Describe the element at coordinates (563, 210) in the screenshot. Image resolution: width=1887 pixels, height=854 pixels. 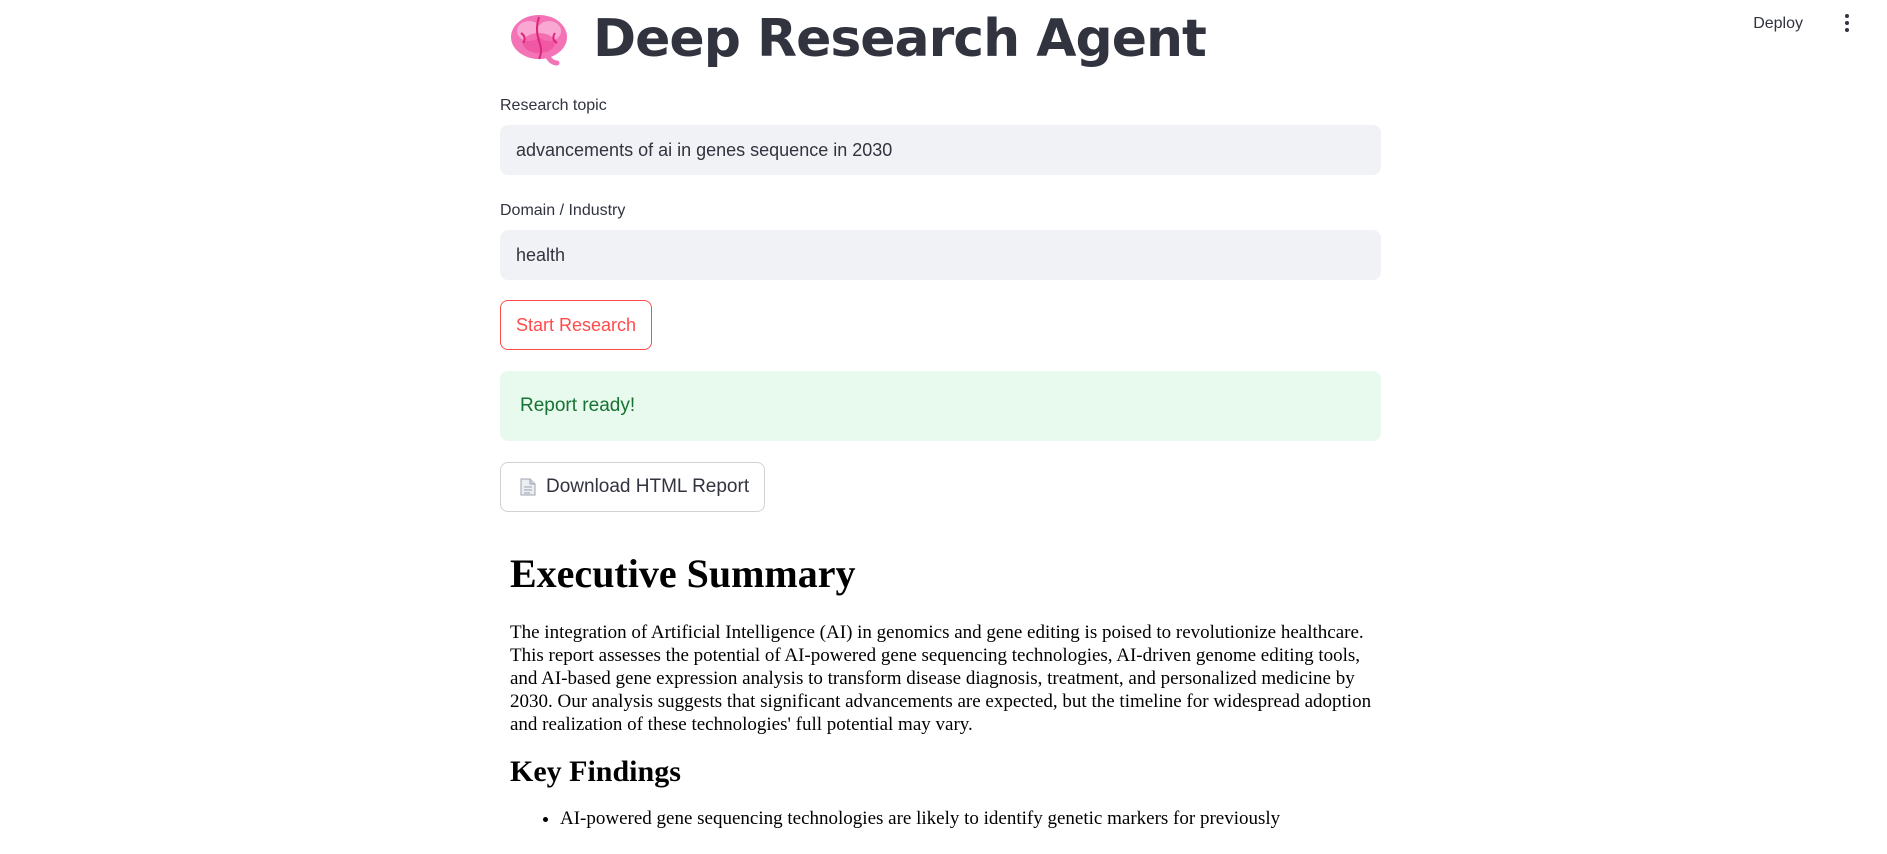
I see `domain-industry-label: Domain / Industry` at that location.